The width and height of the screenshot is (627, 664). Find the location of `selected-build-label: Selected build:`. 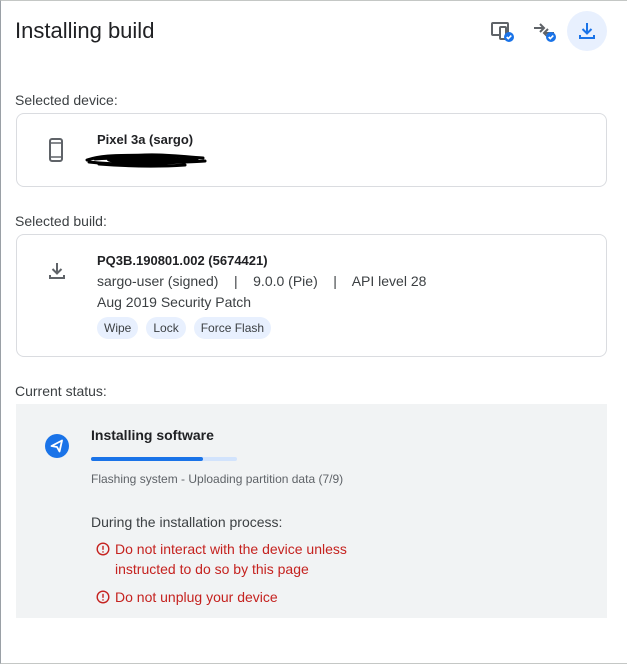

selected-build-label: Selected build: is located at coordinates (61, 221).